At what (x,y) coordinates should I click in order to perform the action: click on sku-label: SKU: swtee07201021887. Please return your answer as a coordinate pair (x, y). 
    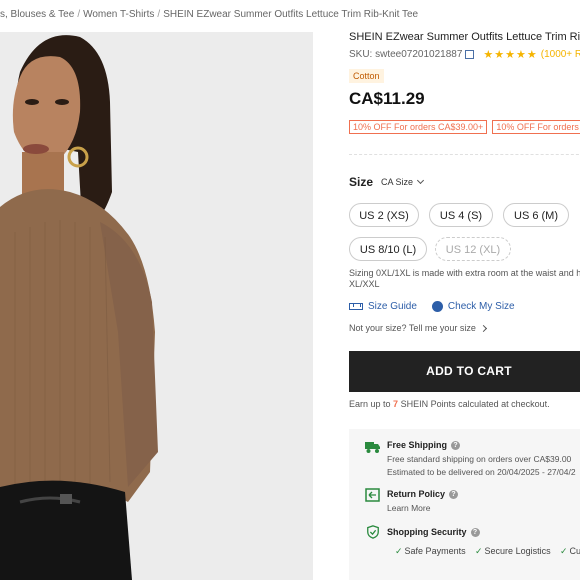
    Looking at the image, I should click on (406, 54).